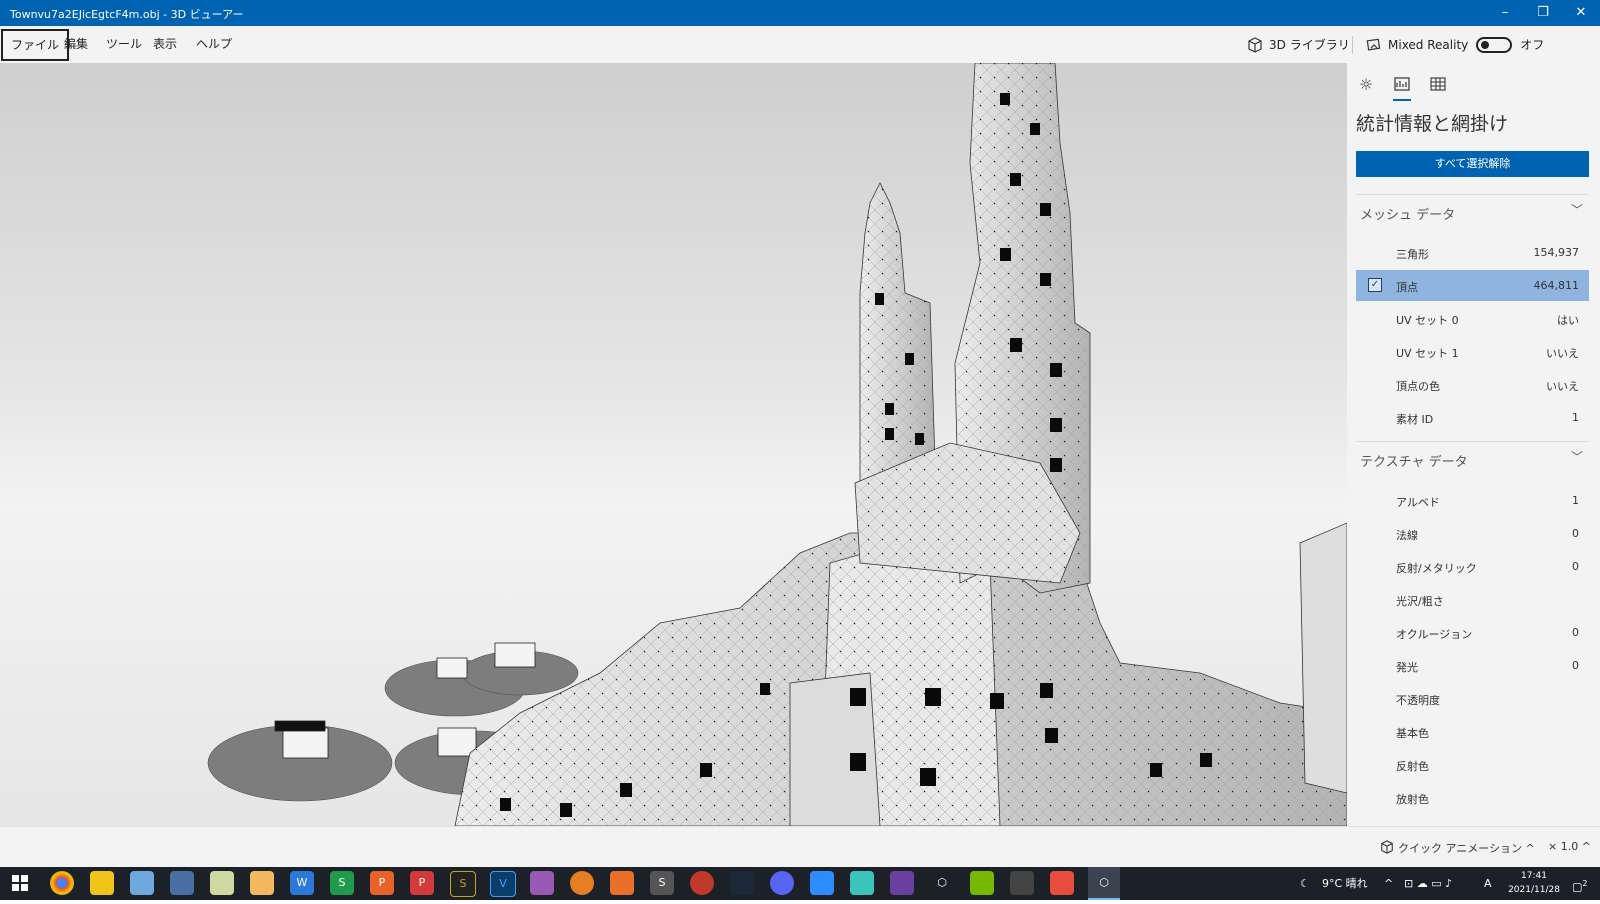  Describe the element at coordinates (1569, 846) in the screenshot. I see `zoom-control: × 1.0 ^` at that location.